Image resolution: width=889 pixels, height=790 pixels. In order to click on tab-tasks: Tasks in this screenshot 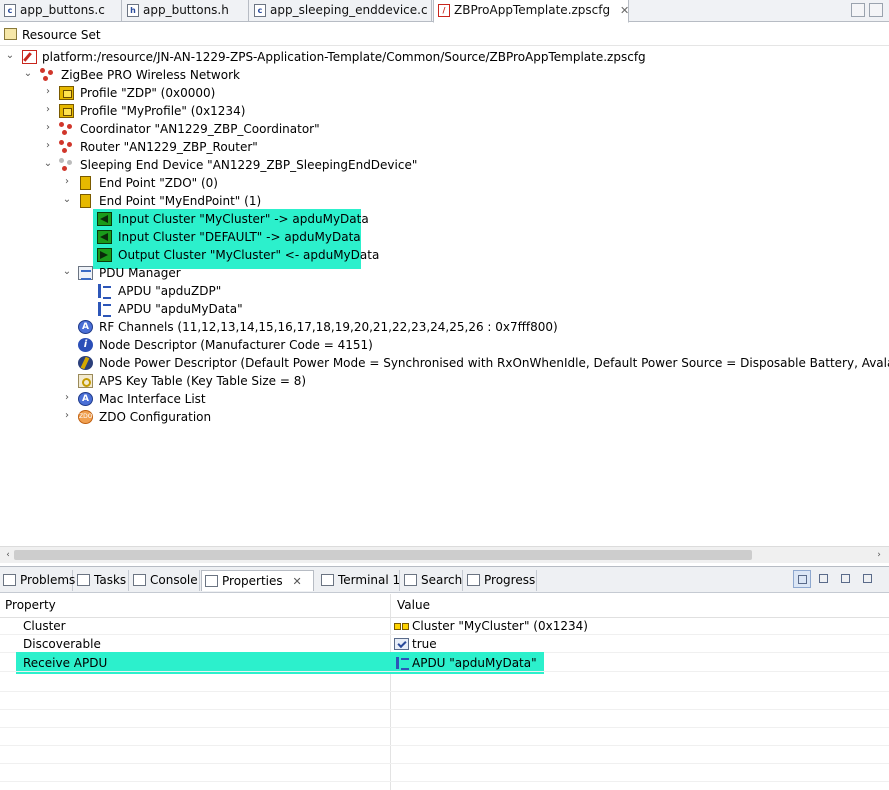, I will do `click(101, 580)`.